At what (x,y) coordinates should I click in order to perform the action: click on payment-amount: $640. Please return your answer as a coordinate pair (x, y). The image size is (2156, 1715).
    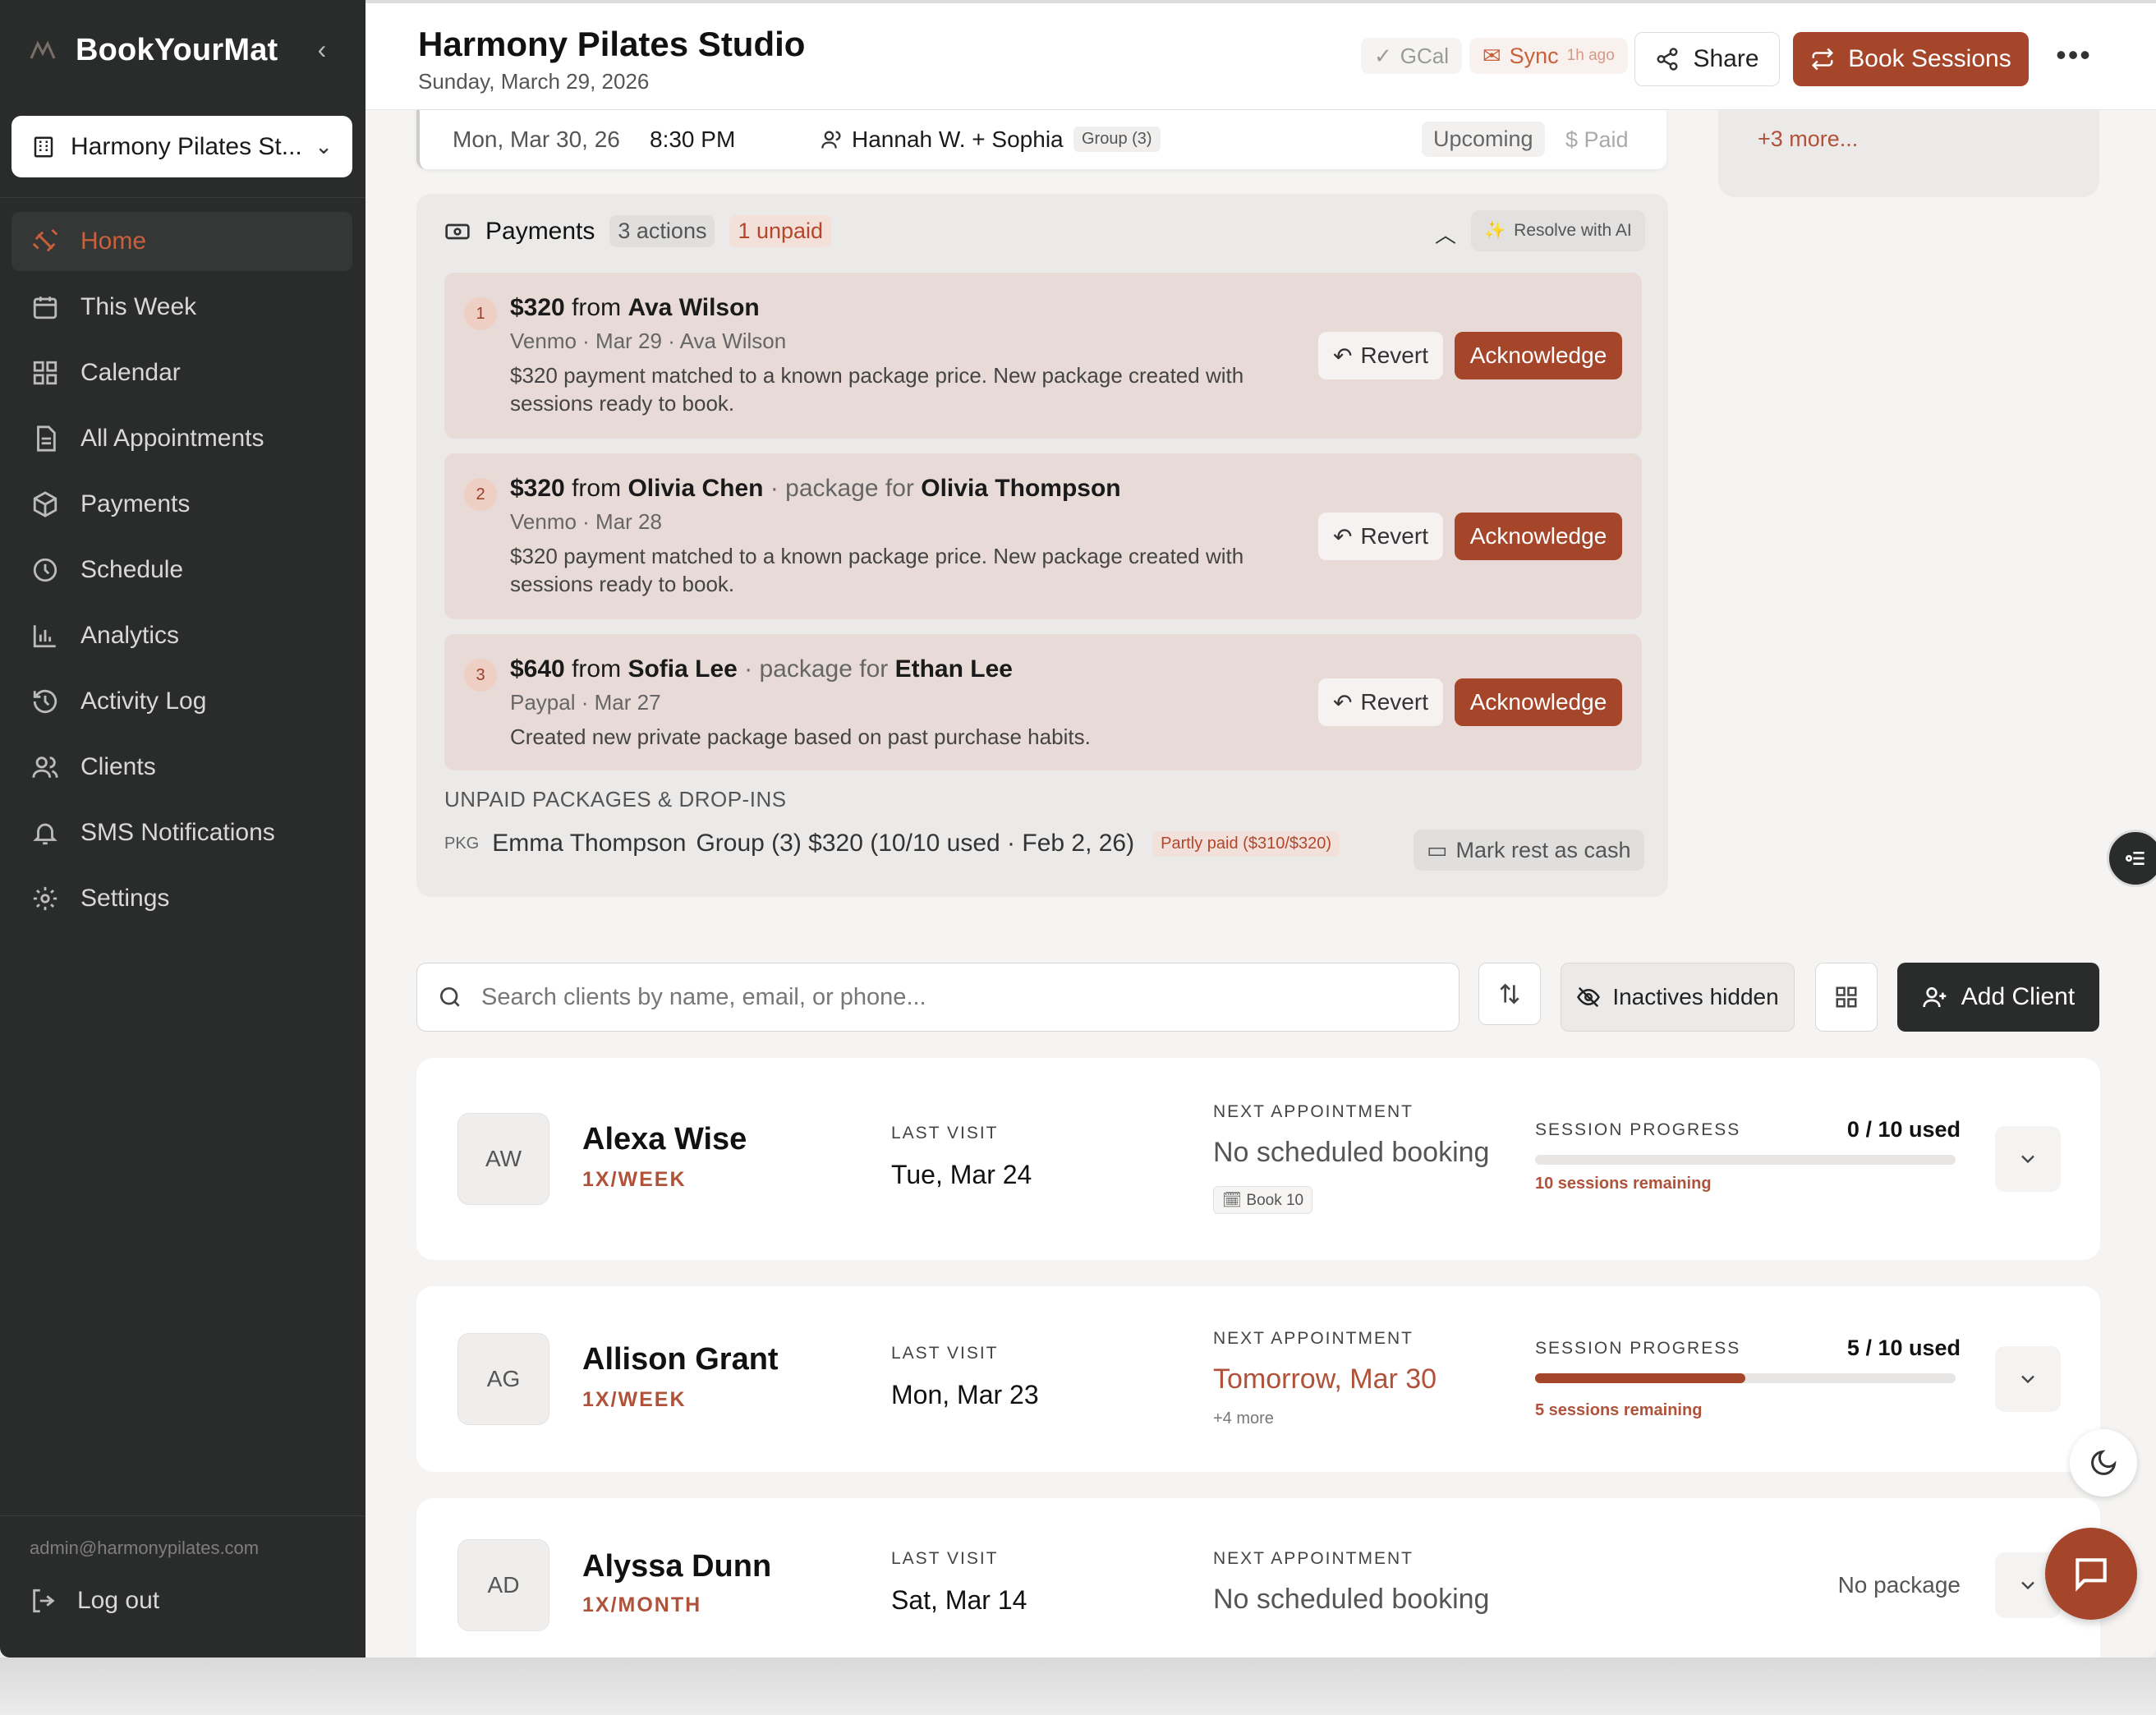
    Looking at the image, I should click on (537, 669).